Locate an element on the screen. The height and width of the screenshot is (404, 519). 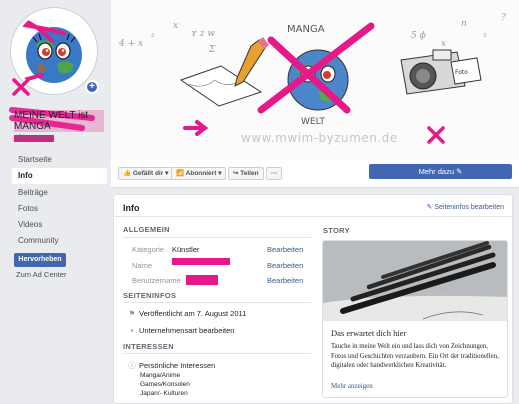
name-edit-link: Bearbeiten is located at coordinates (285, 265).